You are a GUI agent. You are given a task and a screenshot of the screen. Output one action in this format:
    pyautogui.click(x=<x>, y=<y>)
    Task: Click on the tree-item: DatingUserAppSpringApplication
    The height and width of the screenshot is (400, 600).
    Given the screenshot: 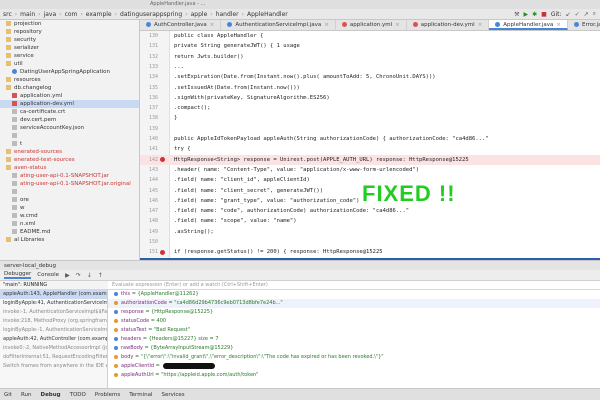 What is the action you would take?
    pyautogui.click(x=69, y=72)
    